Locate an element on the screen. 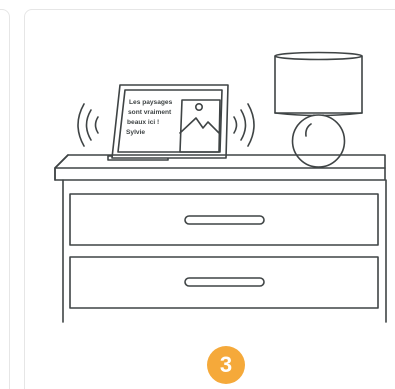 This screenshot has width=395, height=389. tablet-text-line1: Les paysages is located at coordinates (151, 102).